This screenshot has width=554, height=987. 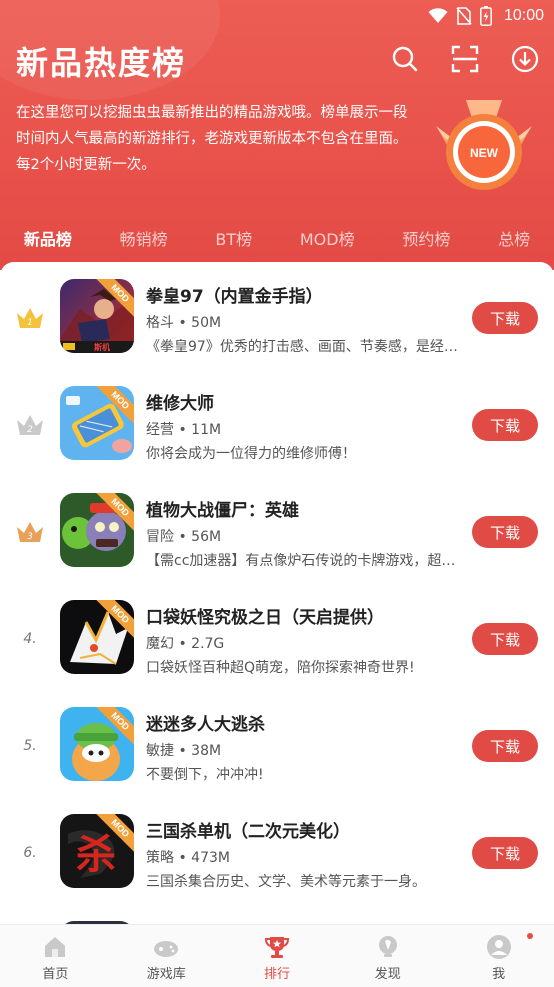 What do you see at coordinates (30, 430) in the screenshot?
I see `rank-number: 2` at bounding box center [30, 430].